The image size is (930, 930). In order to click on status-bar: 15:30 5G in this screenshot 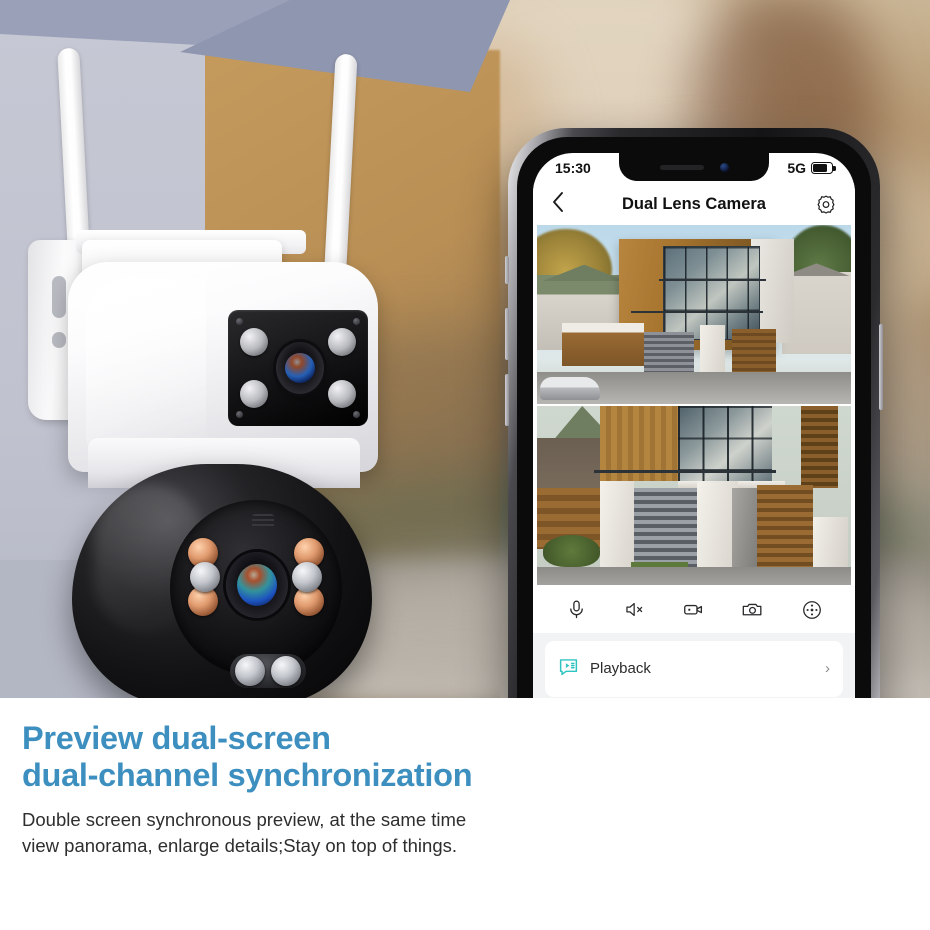, I will do `click(694, 168)`.